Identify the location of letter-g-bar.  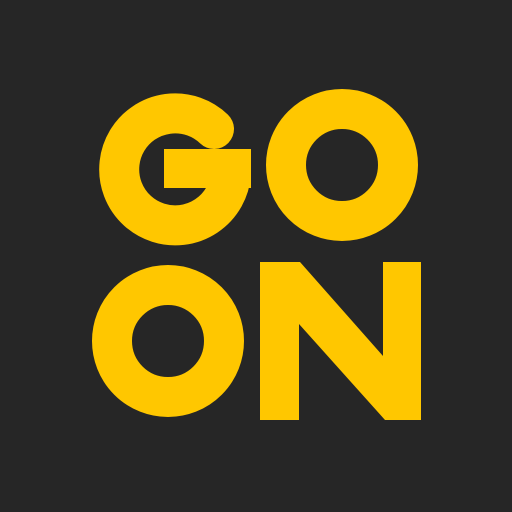
(207, 168).